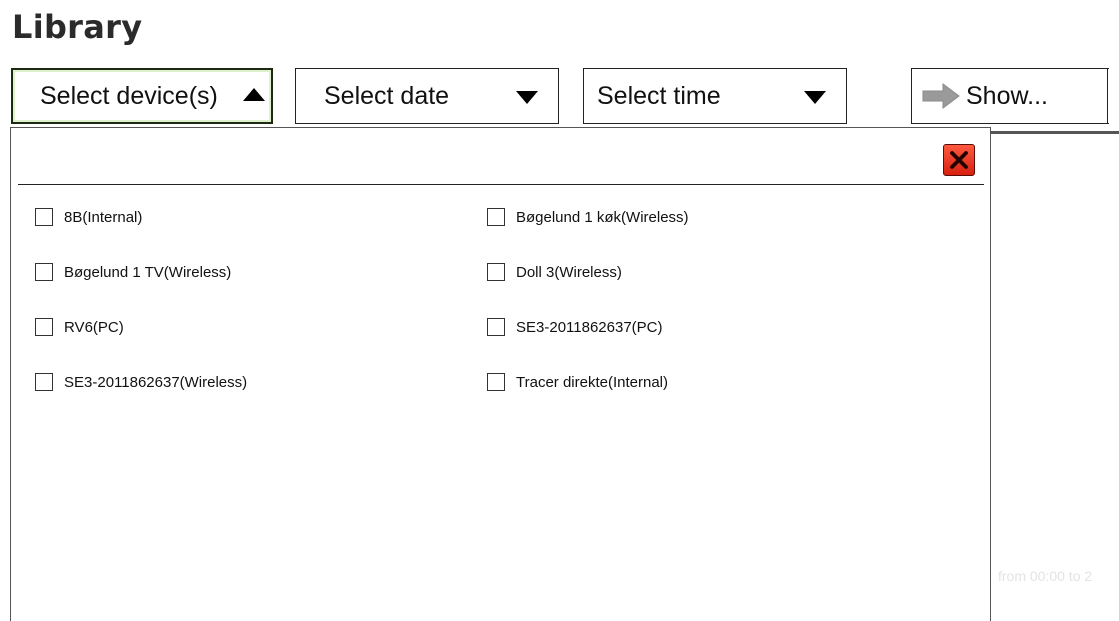  Describe the element at coordinates (602, 217) in the screenshot. I see `device-label: Bøgelund 1 køk(Wireless)` at that location.